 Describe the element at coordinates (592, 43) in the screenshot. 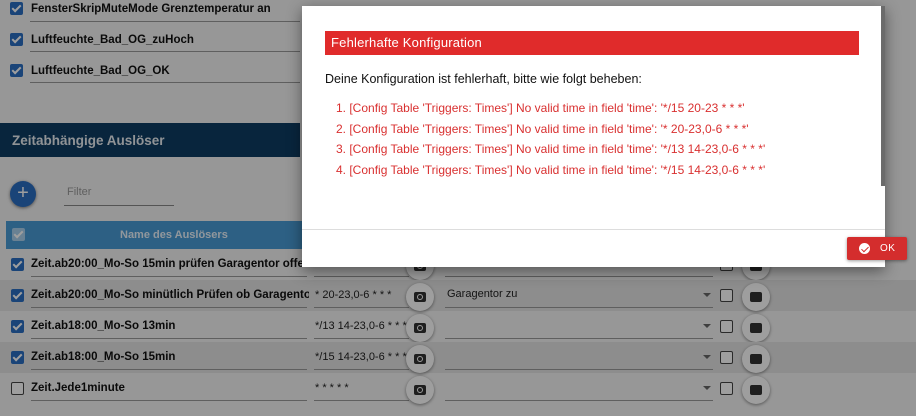

I see `dialog-title: Fehlerhafte Konfiguration` at that location.